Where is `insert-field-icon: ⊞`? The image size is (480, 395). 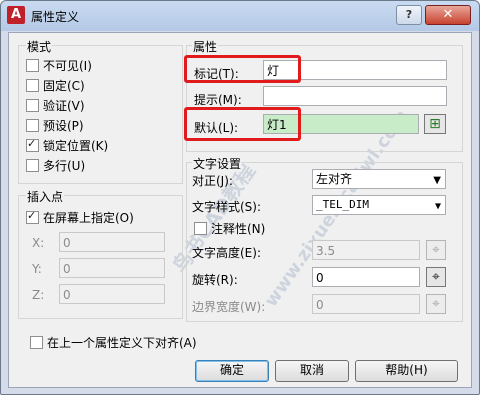 insert-field-icon: ⊞ is located at coordinates (435, 124).